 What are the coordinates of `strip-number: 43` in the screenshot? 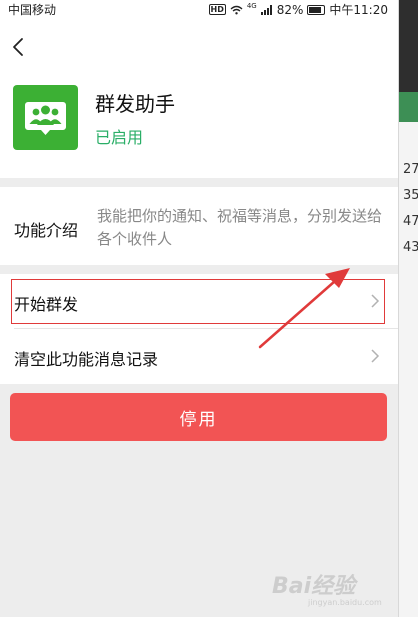 It's located at (410, 247).